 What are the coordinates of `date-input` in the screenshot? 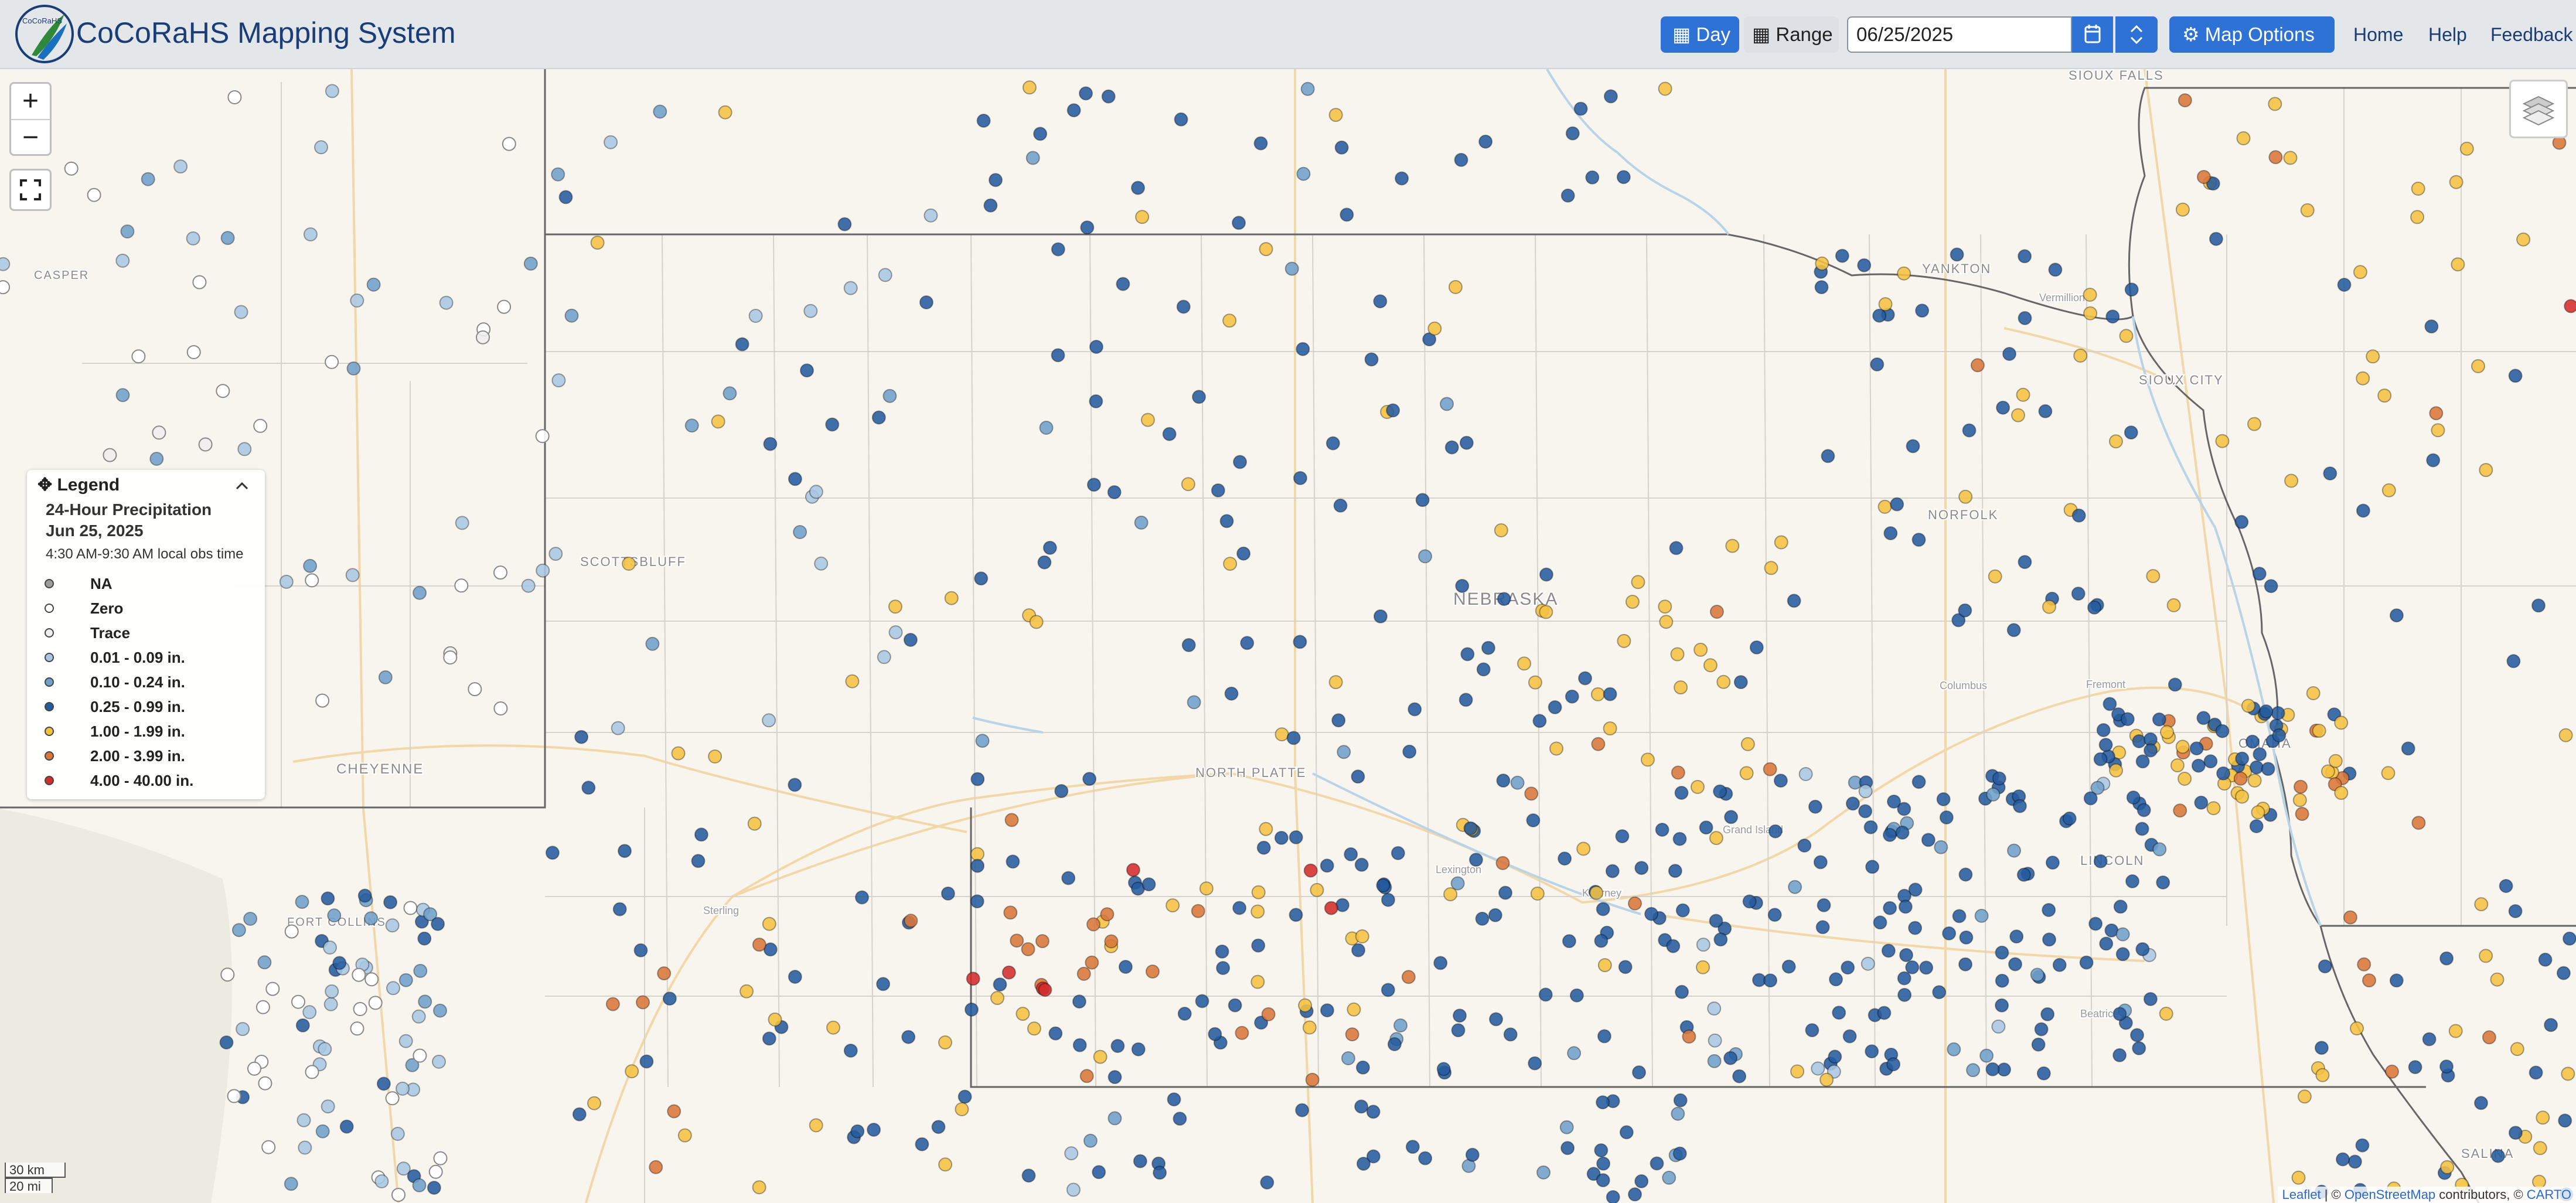 It's located at (1959, 34).